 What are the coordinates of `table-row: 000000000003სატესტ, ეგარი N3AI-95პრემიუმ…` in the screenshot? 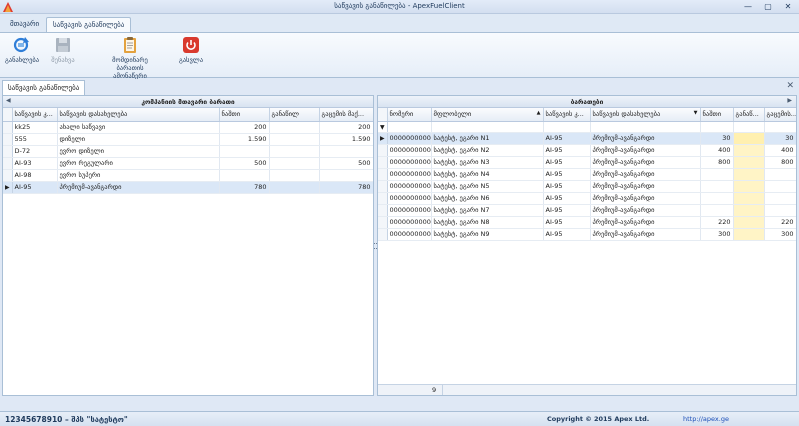 It's located at (587, 162).